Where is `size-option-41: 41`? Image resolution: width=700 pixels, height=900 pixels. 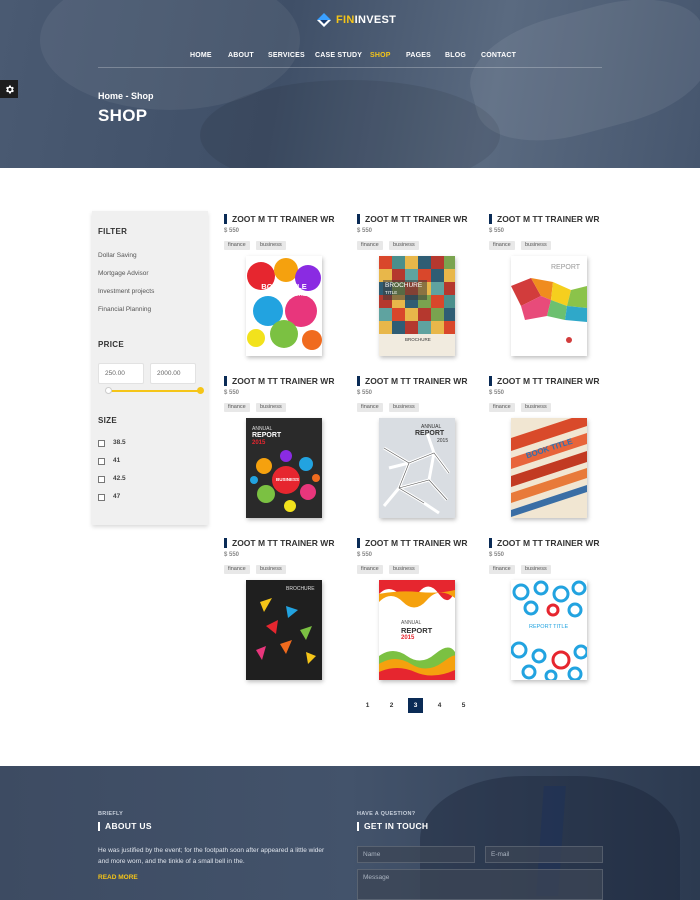 size-option-41: 41 is located at coordinates (109, 461).